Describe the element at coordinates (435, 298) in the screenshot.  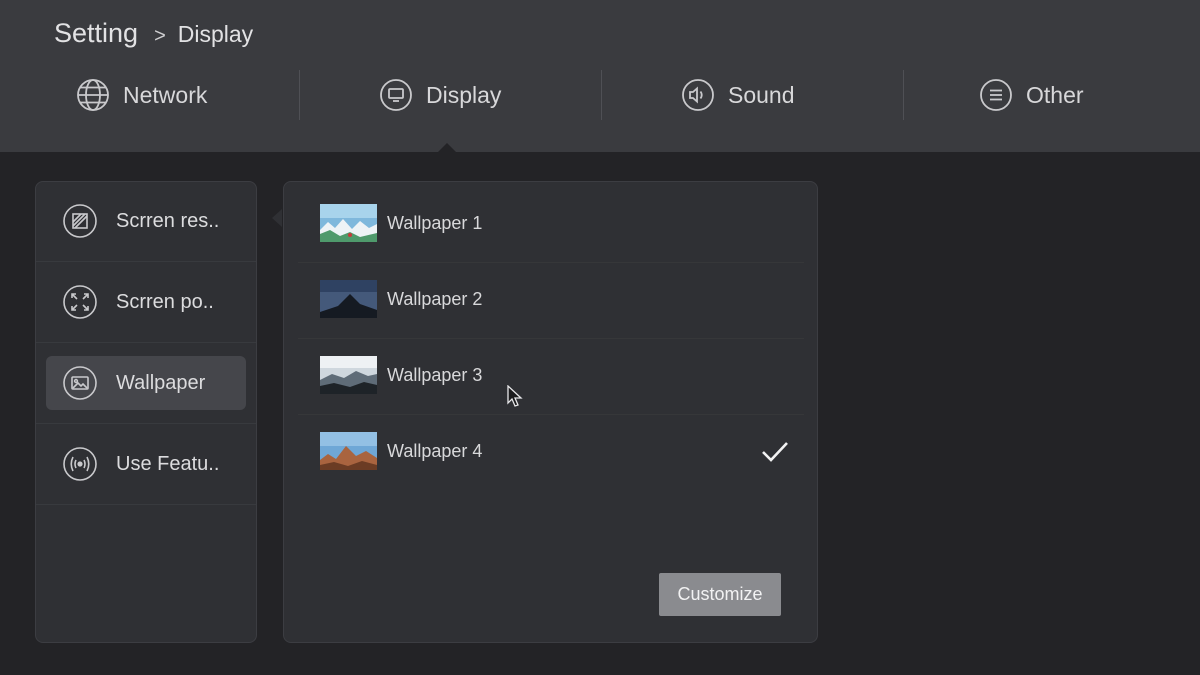
I see `wallpaper-label: Wallpaper 2` at that location.